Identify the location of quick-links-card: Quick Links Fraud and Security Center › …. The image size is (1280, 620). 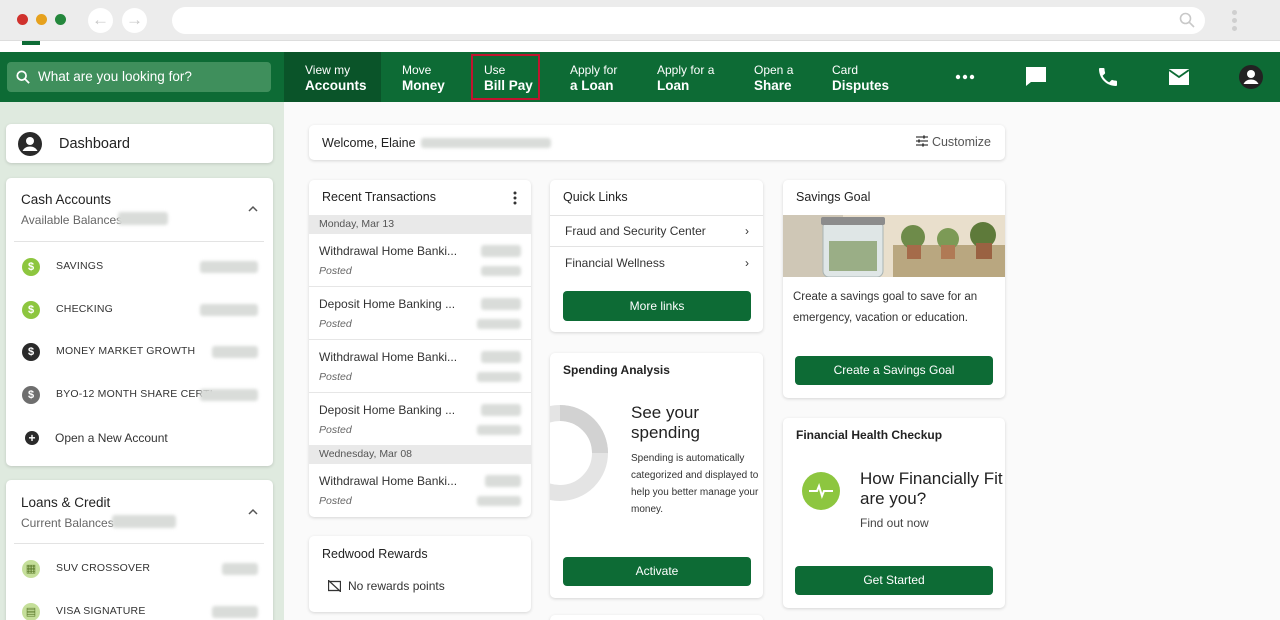
(656, 256).